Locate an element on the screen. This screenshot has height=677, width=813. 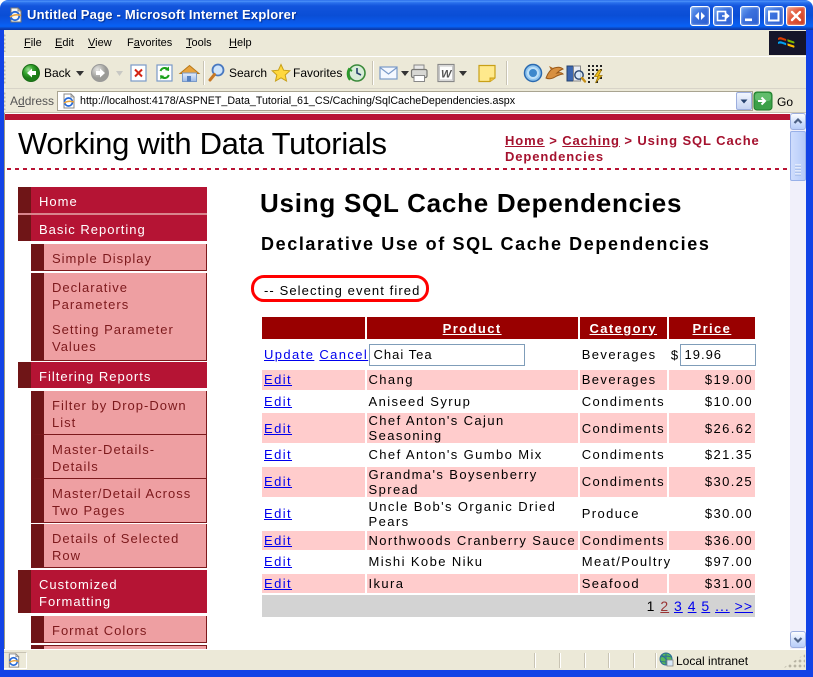
svg-text: W is located at coordinates (447, 75).